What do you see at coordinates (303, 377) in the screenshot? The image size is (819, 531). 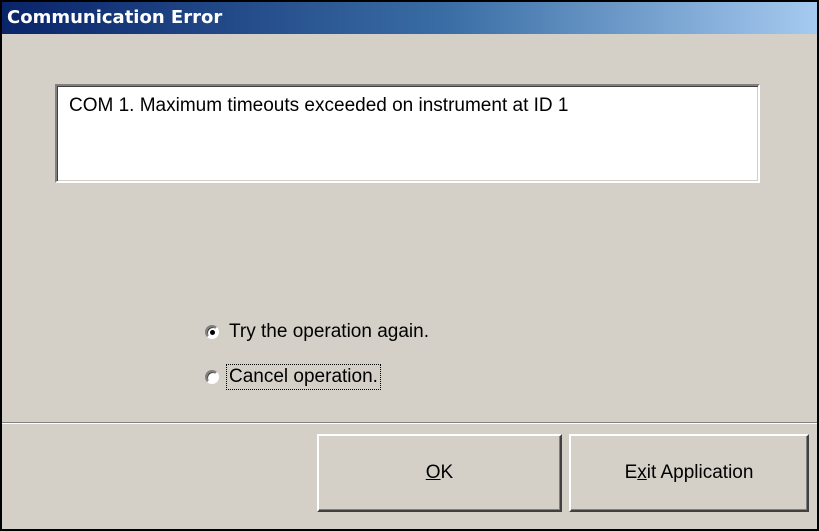 I see `radio-cancel-operation-label: Cancel operation.` at bounding box center [303, 377].